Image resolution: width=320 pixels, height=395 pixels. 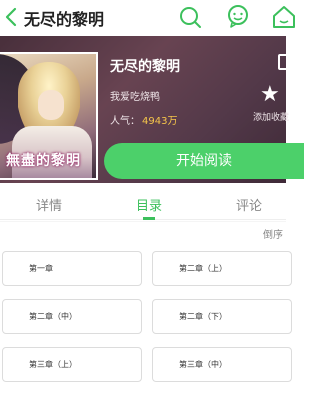 I want to click on tab-bar: 详情 目录 评论, so click(x=143, y=204).